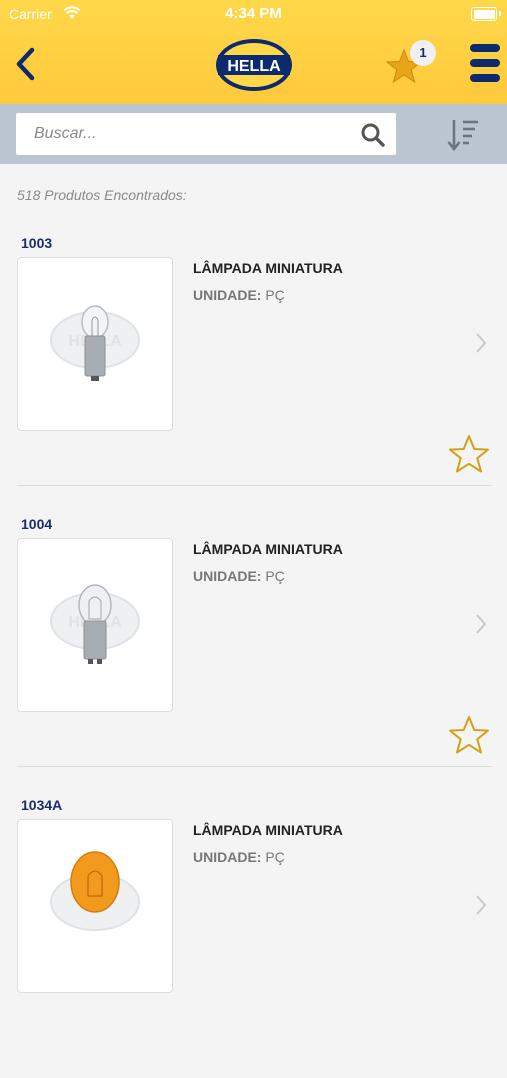  I want to click on results-count: 518 Produtos Encontrados:, so click(102, 195).